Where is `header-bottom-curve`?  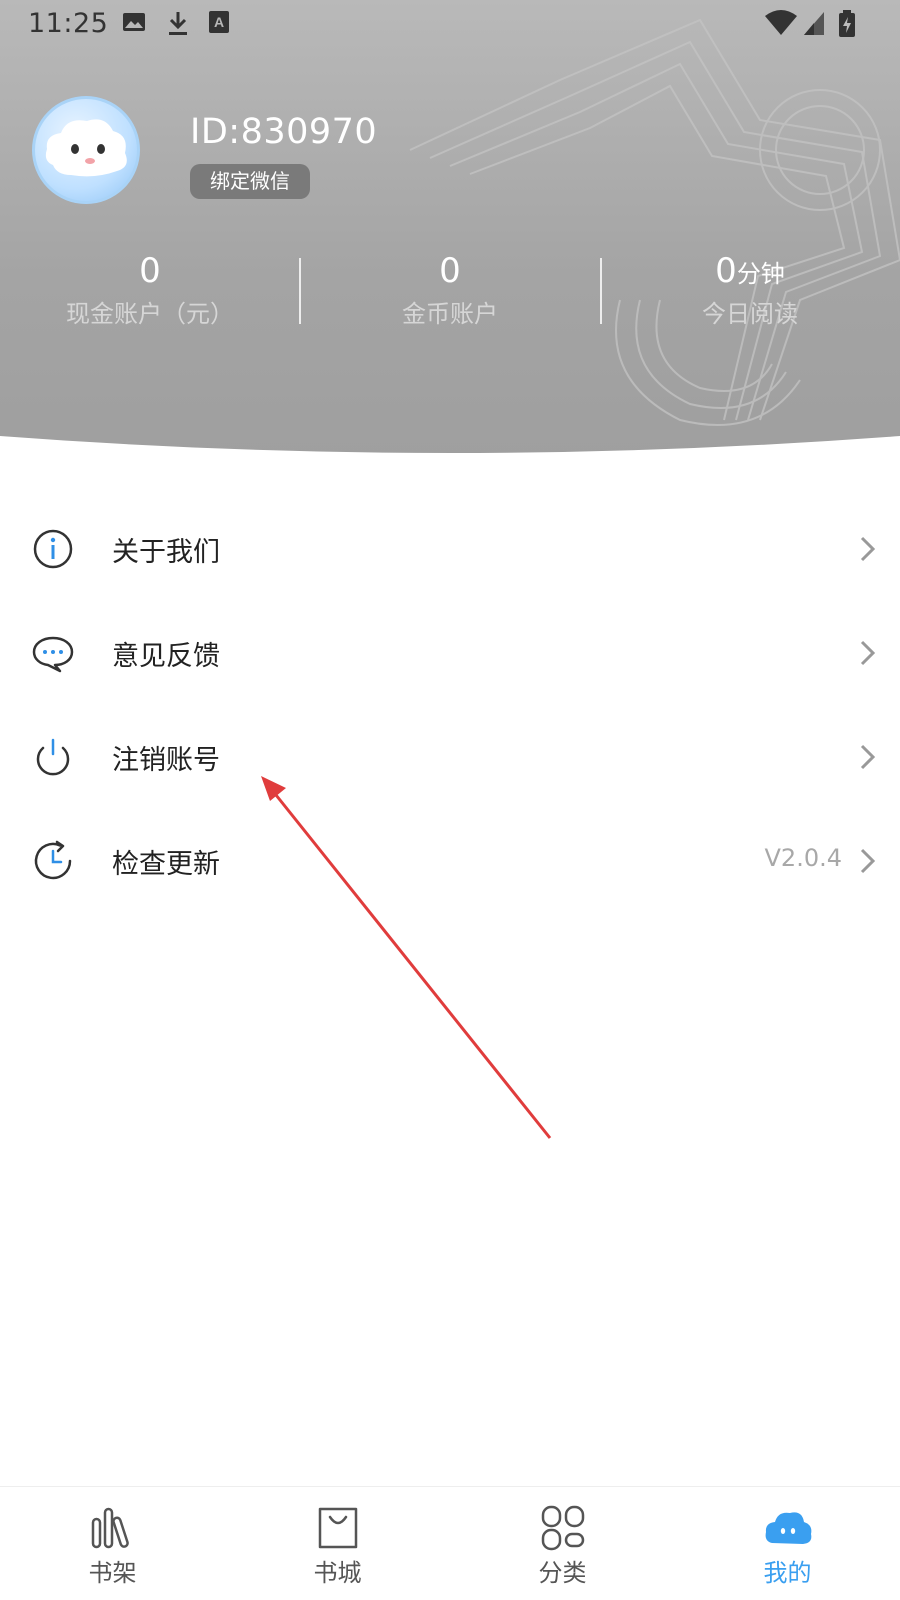
header-bottom-curve is located at coordinates (450, 448).